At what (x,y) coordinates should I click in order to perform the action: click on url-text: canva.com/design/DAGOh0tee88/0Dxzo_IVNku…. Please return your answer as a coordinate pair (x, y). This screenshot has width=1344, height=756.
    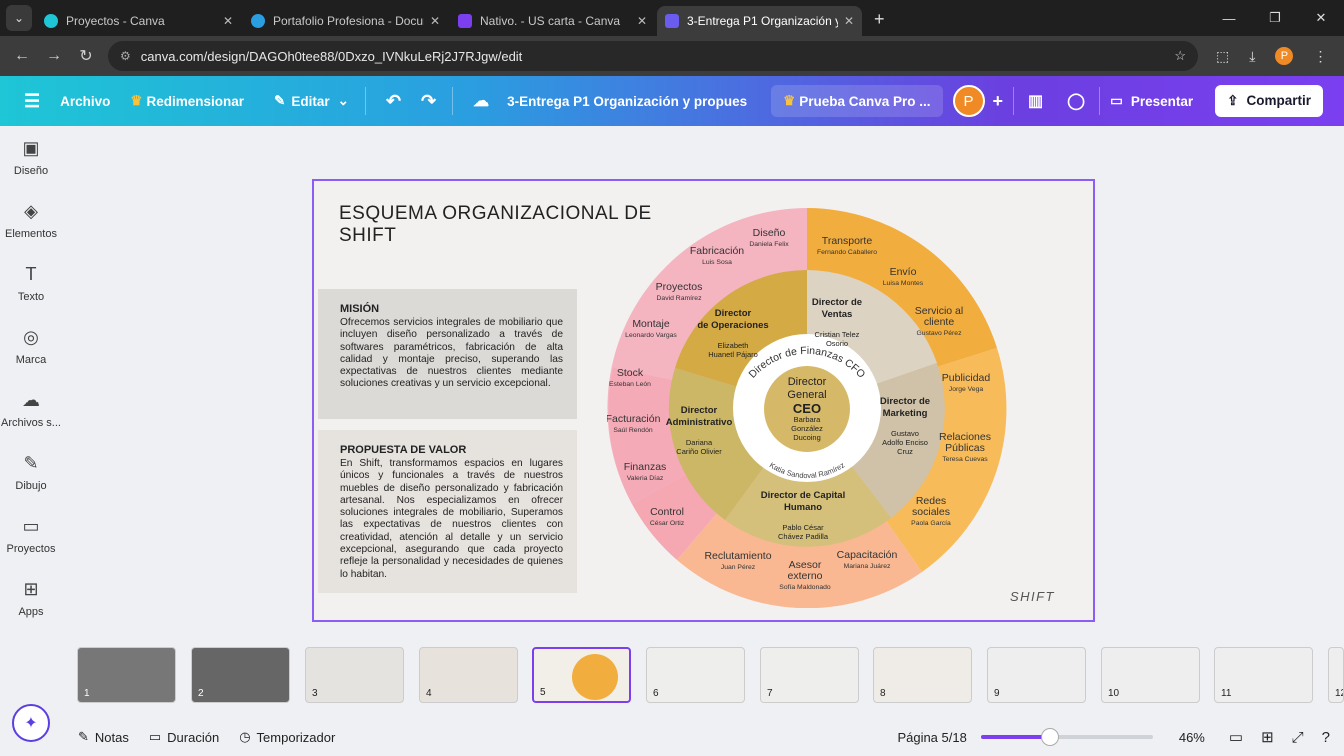
    Looking at the image, I should click on (331, 56).